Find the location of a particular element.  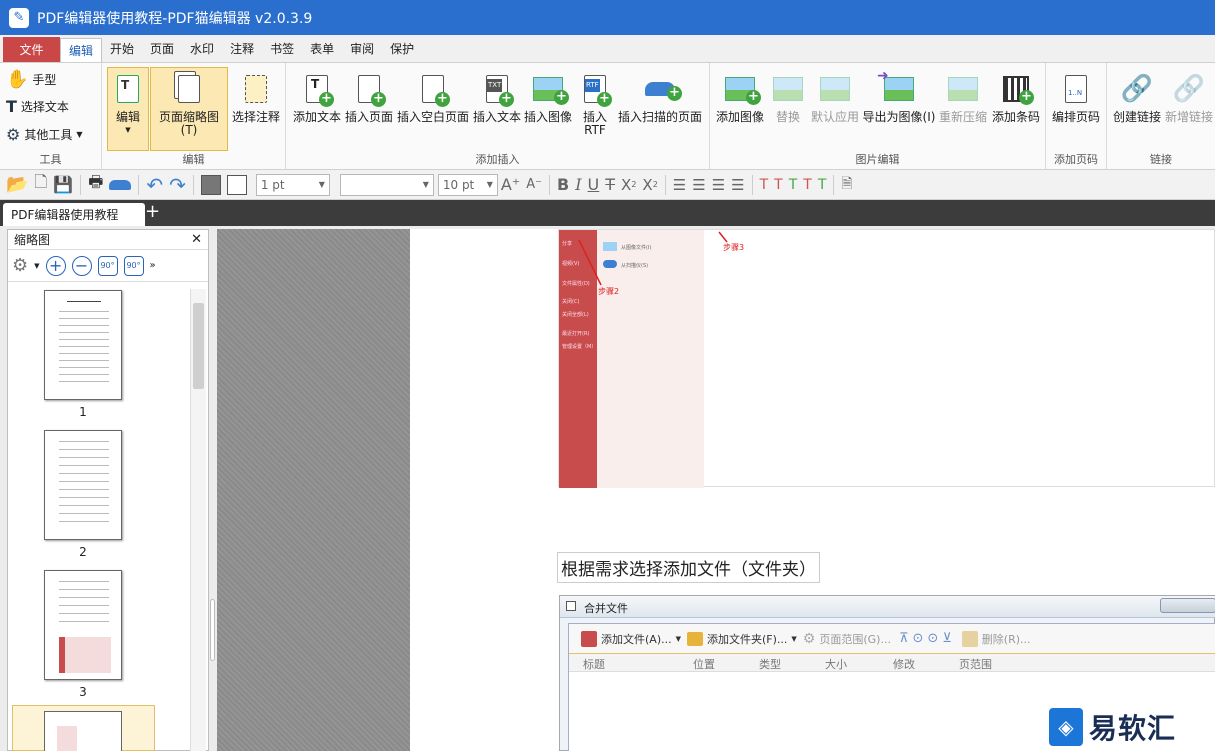

insert-scanned-page-button: + 插入扫描的页面 is located at coordinates (660, 97).